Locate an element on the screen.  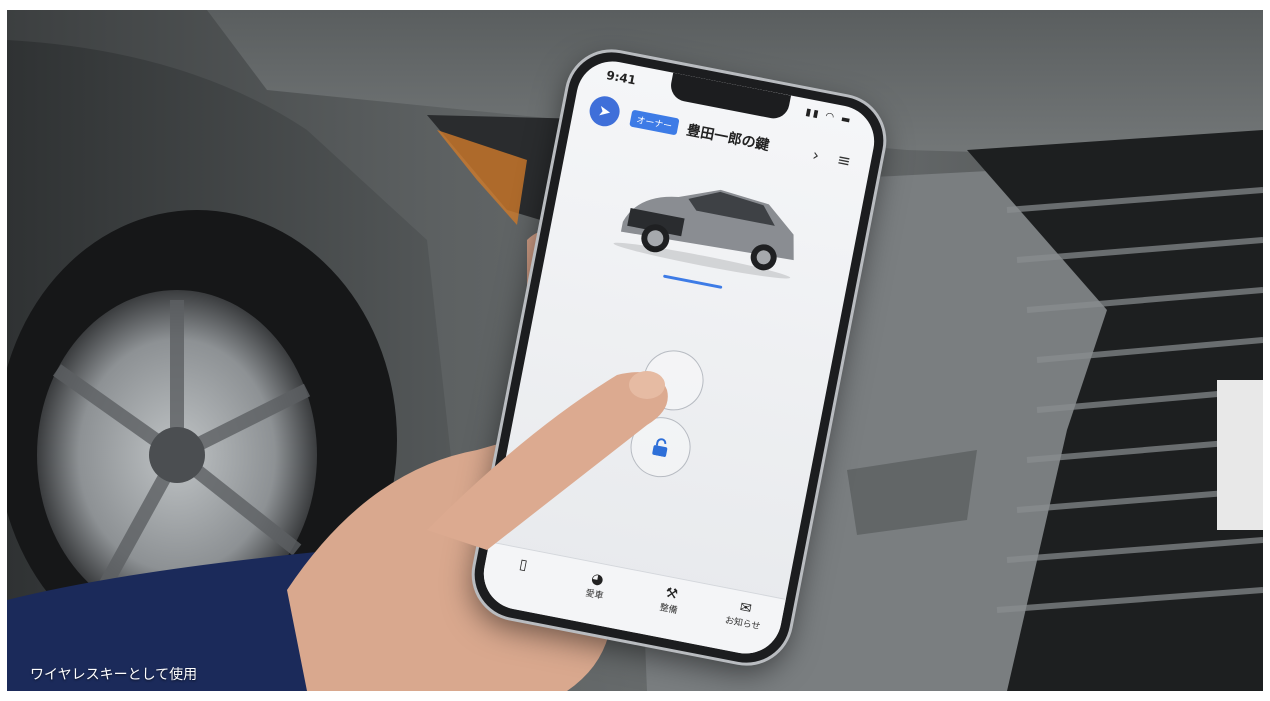
index-finger is located at coordinates (547, 460).